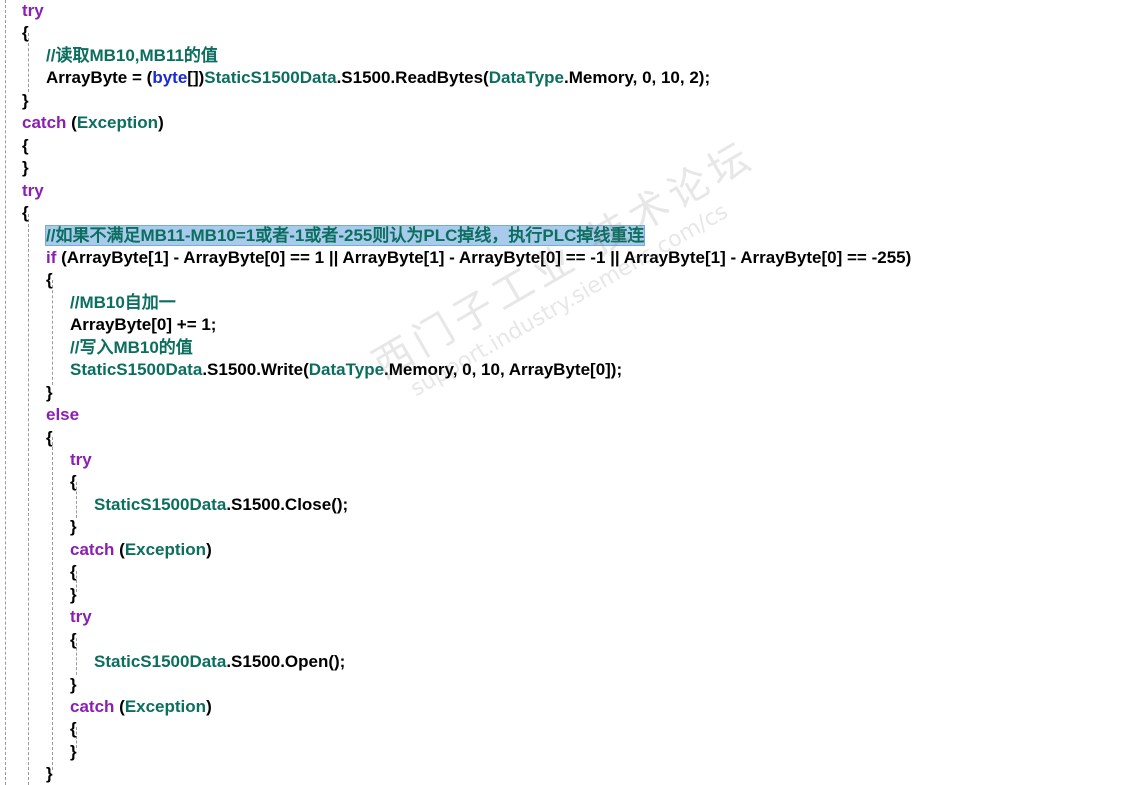  Describe the element at coordinates (209, 549) in the screenshot. I see `token: )` at that location.